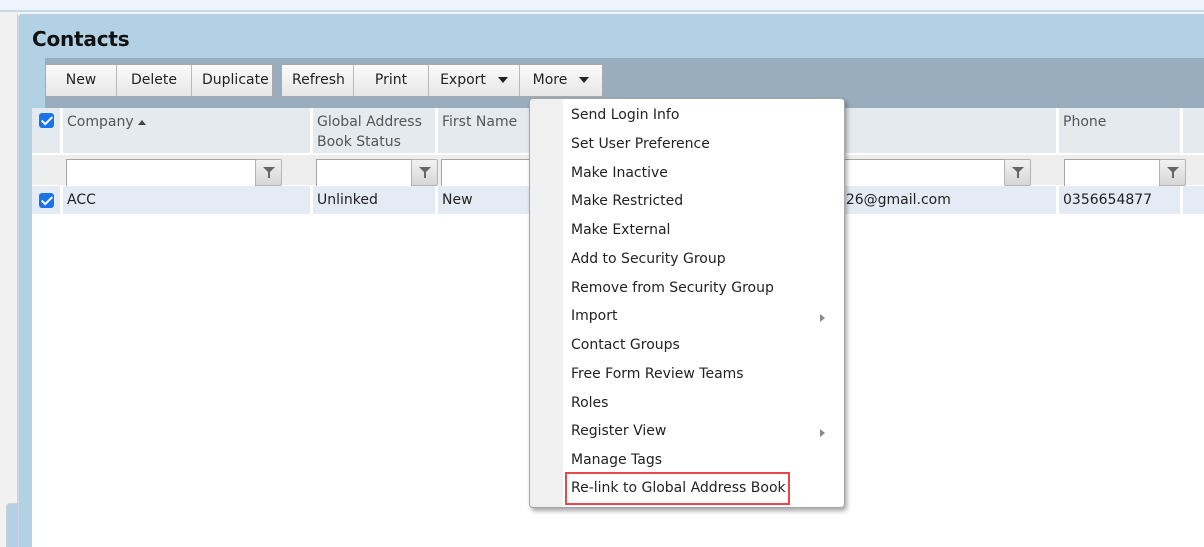 The width and height of the screenshot is (1204, 547). I want to click on menu-item-contact-groups: Contact Groups, so click(705, 345).